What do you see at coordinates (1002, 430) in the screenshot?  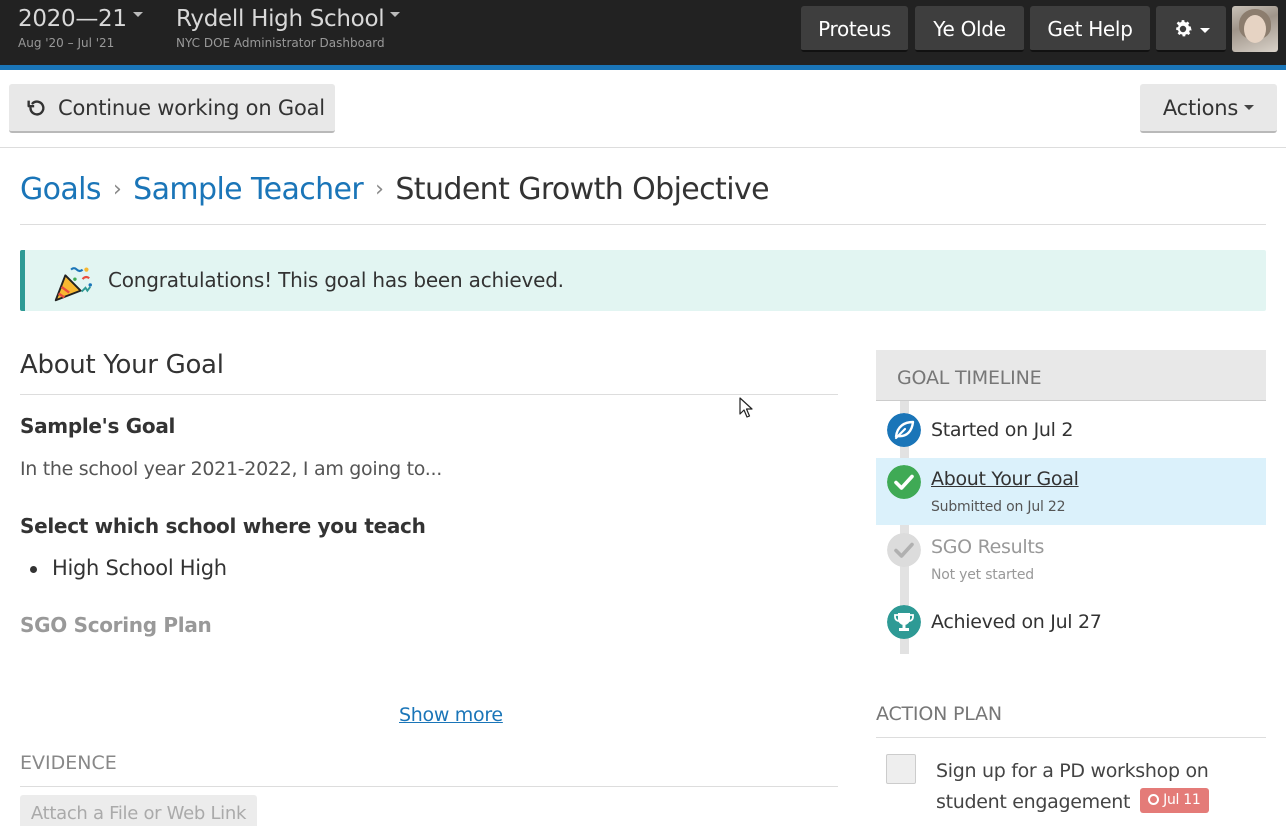 I see `timeline-label: Started on Jul 2` at bounding box center [1002, 430].